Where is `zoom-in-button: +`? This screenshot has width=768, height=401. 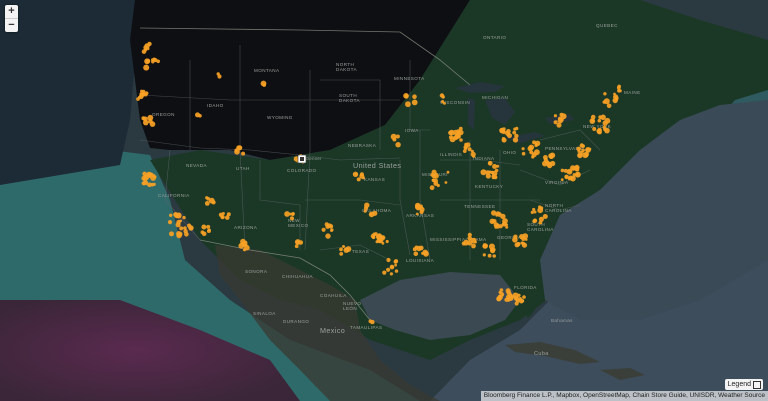
zoom-in-button: + is located at coordinates (11, 11).